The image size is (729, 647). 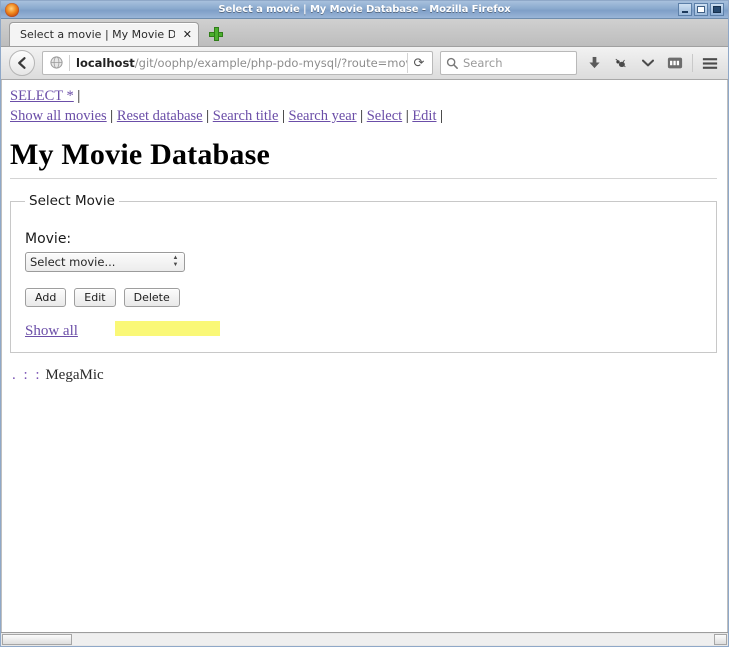 I want to click on link-edit: Edit, so click(x=424, y=116).